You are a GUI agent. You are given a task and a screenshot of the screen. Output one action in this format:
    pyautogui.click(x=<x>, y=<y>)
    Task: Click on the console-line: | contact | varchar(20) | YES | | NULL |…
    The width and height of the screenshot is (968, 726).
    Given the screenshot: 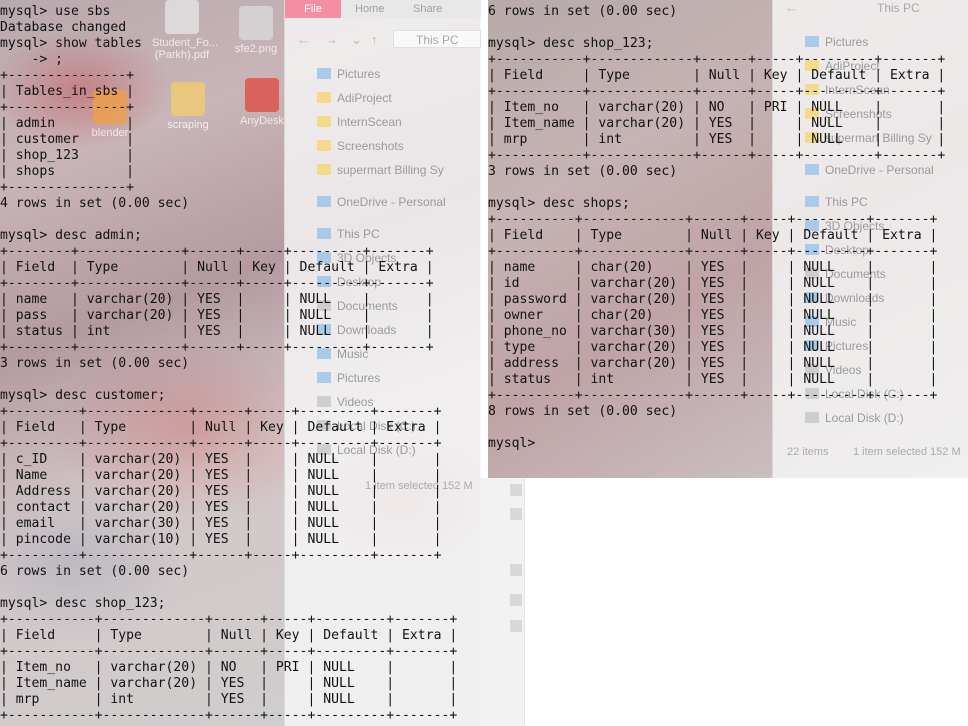 What is the action you would take?
    pyautogui.click(x=221, y=507)
    